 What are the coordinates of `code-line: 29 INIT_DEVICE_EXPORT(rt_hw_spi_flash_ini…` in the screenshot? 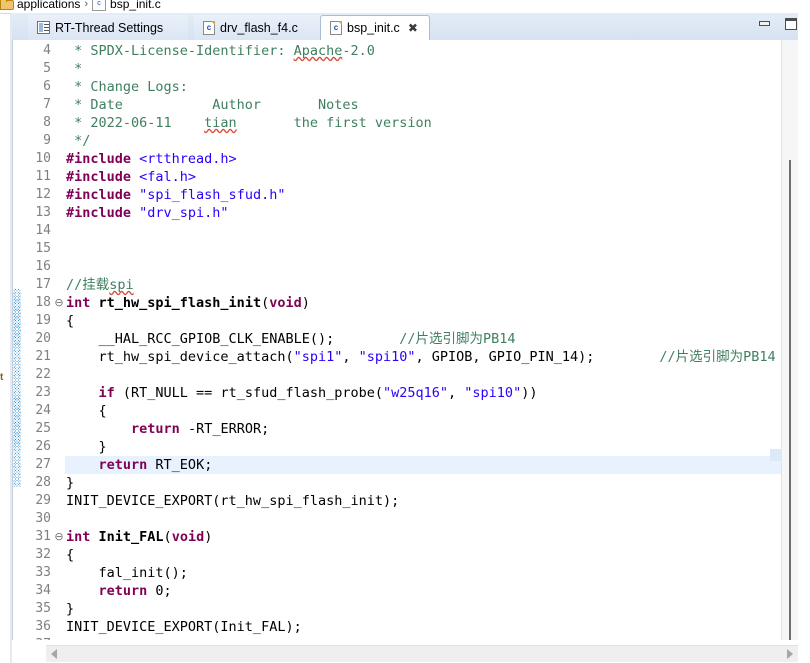 It's located at (405, 501).